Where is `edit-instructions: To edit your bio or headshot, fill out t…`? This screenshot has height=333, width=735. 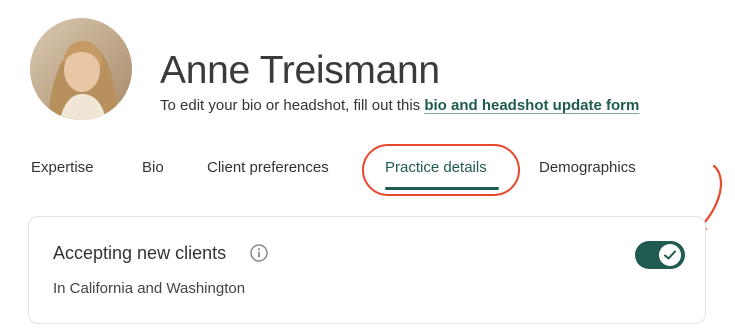 edit-instructions: To edit your bio or headshot, fill out t… is located at coordinates (399, 106).